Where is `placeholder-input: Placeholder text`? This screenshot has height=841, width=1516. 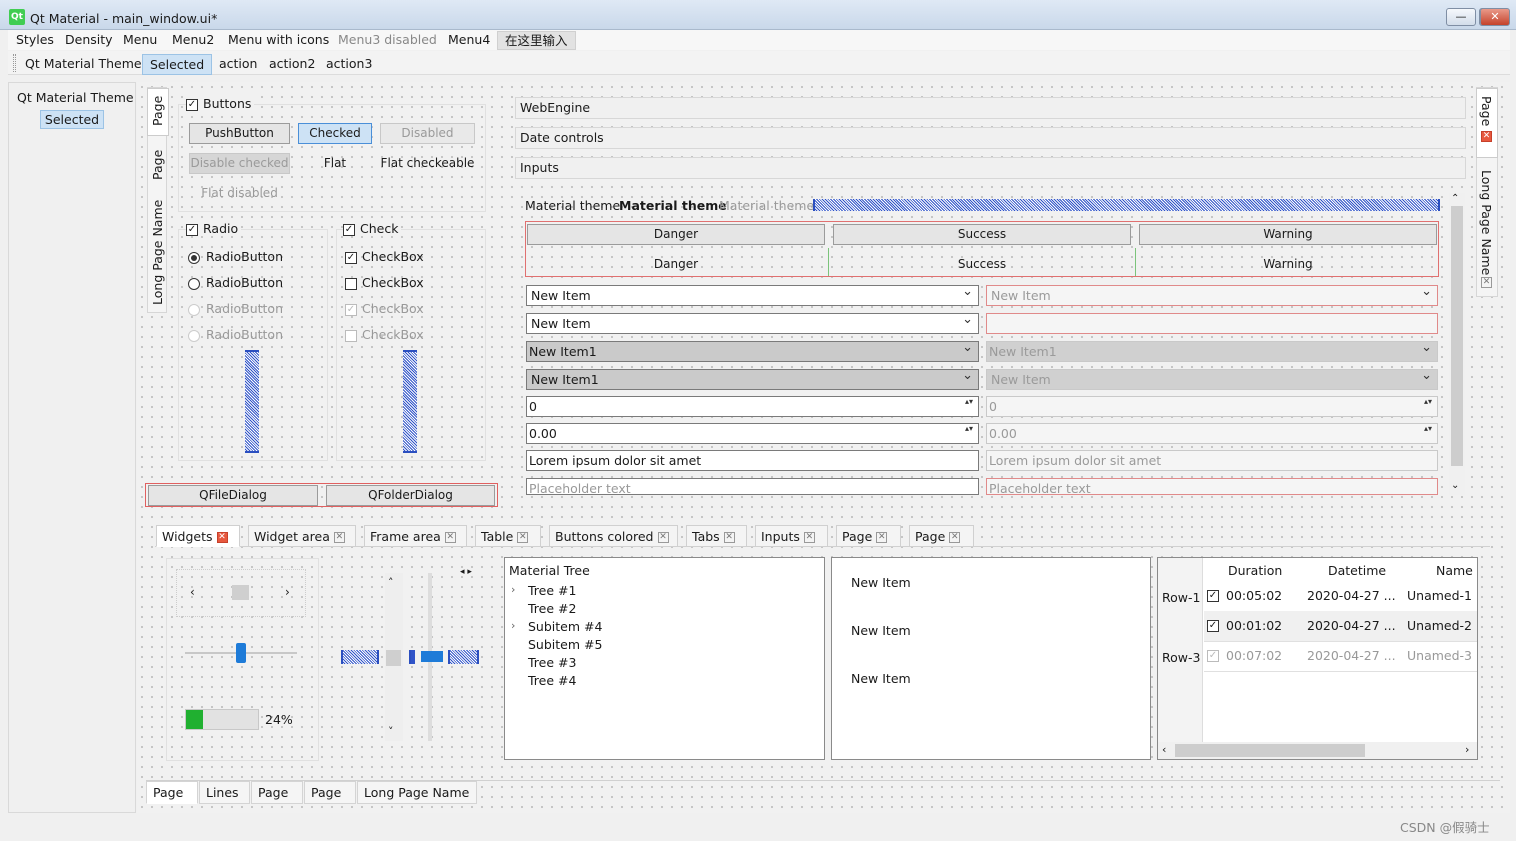
placeholder-input: Placeholder text is located at coordinates (752, 486).